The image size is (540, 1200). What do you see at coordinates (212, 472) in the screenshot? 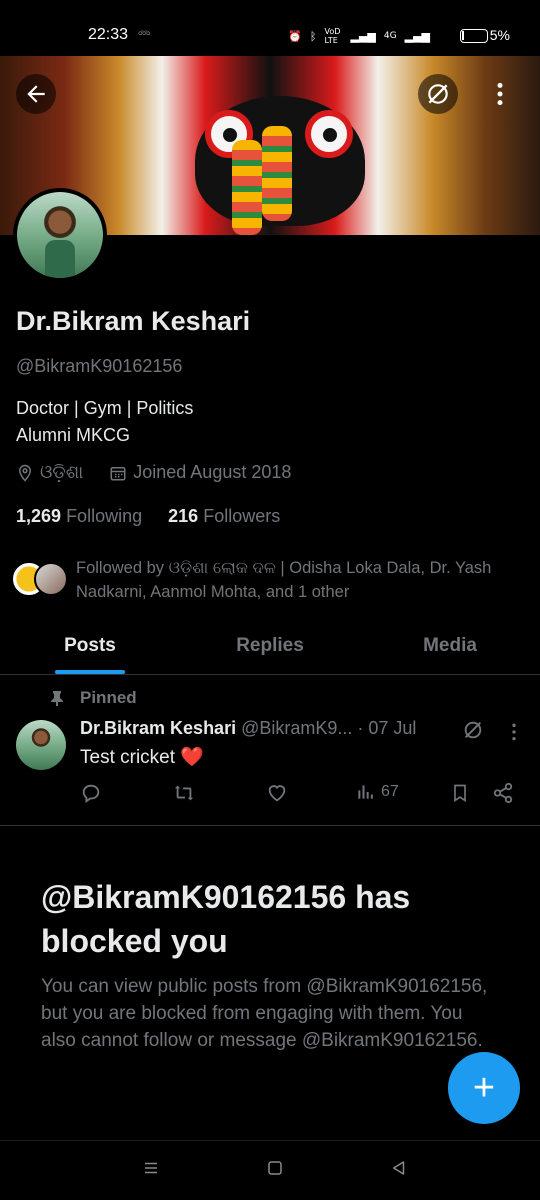
I see `profile-joined: Joined August 2018` at bounding box center [212, 472].